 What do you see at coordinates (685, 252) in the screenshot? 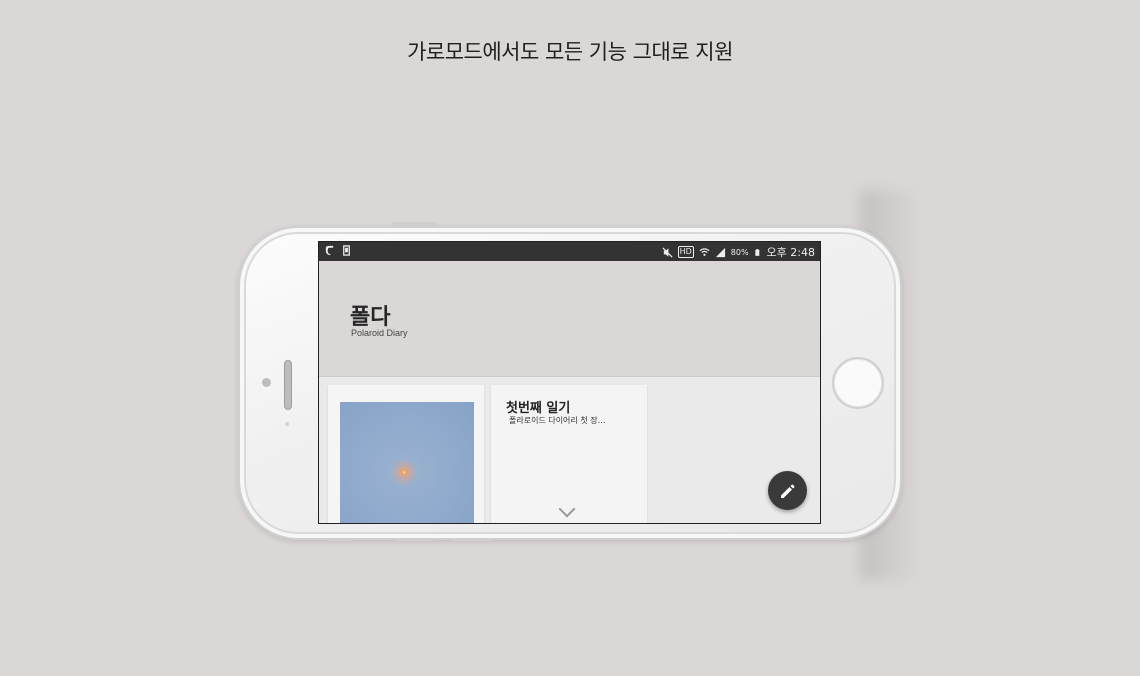
I see `hd-icon: HD` at bounding box center [685, 252].